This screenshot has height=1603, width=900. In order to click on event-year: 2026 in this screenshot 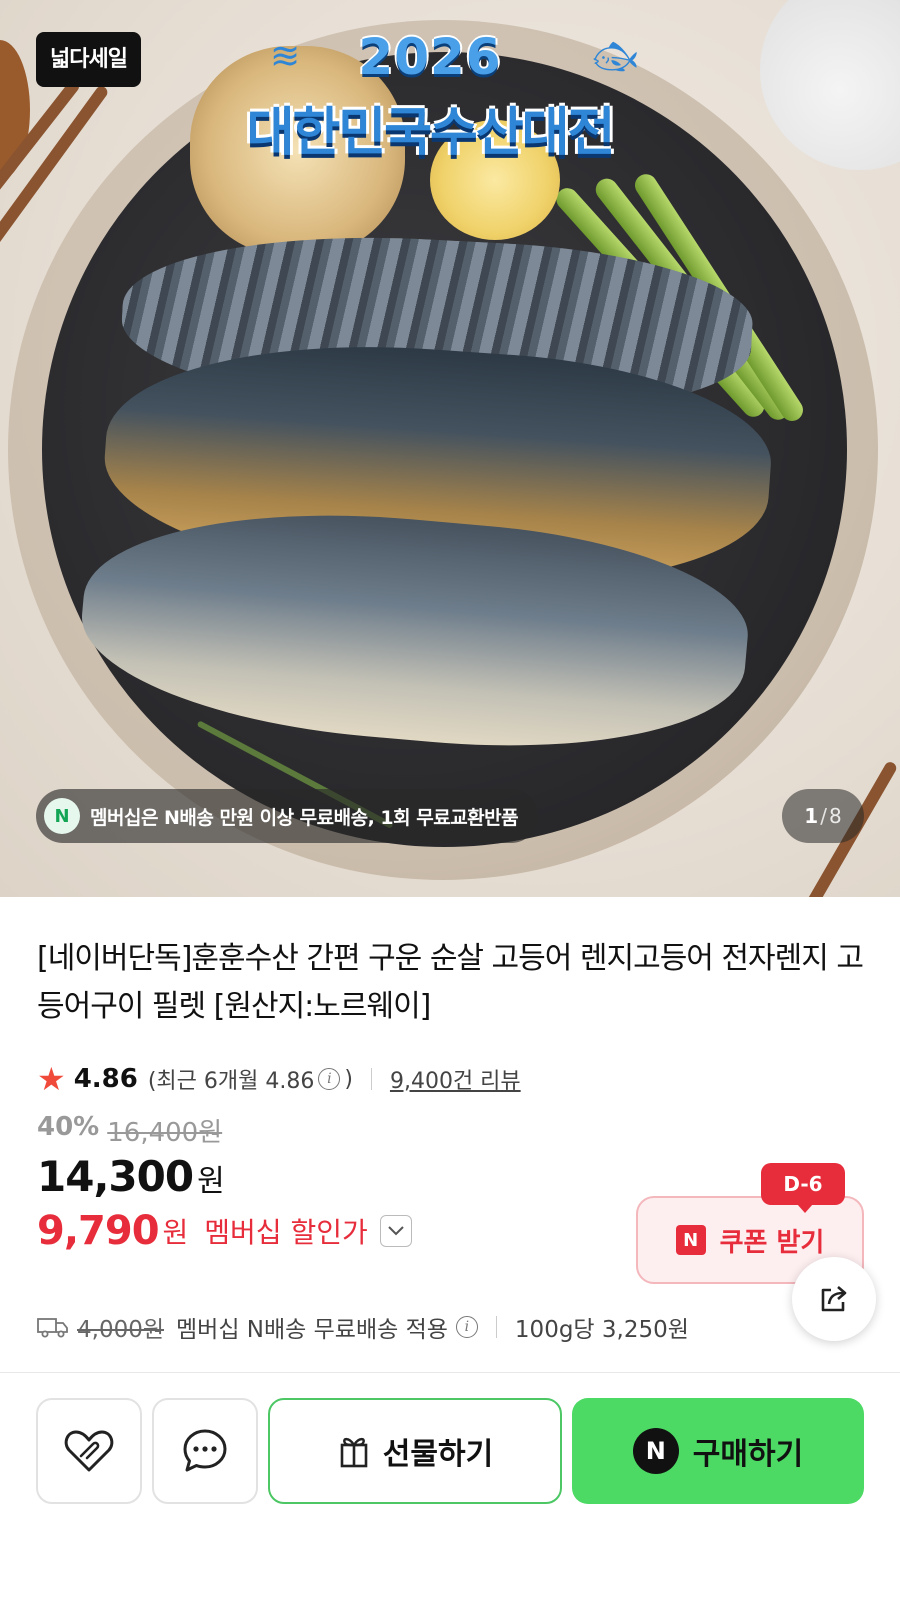, I will do `click(430, 57)`.